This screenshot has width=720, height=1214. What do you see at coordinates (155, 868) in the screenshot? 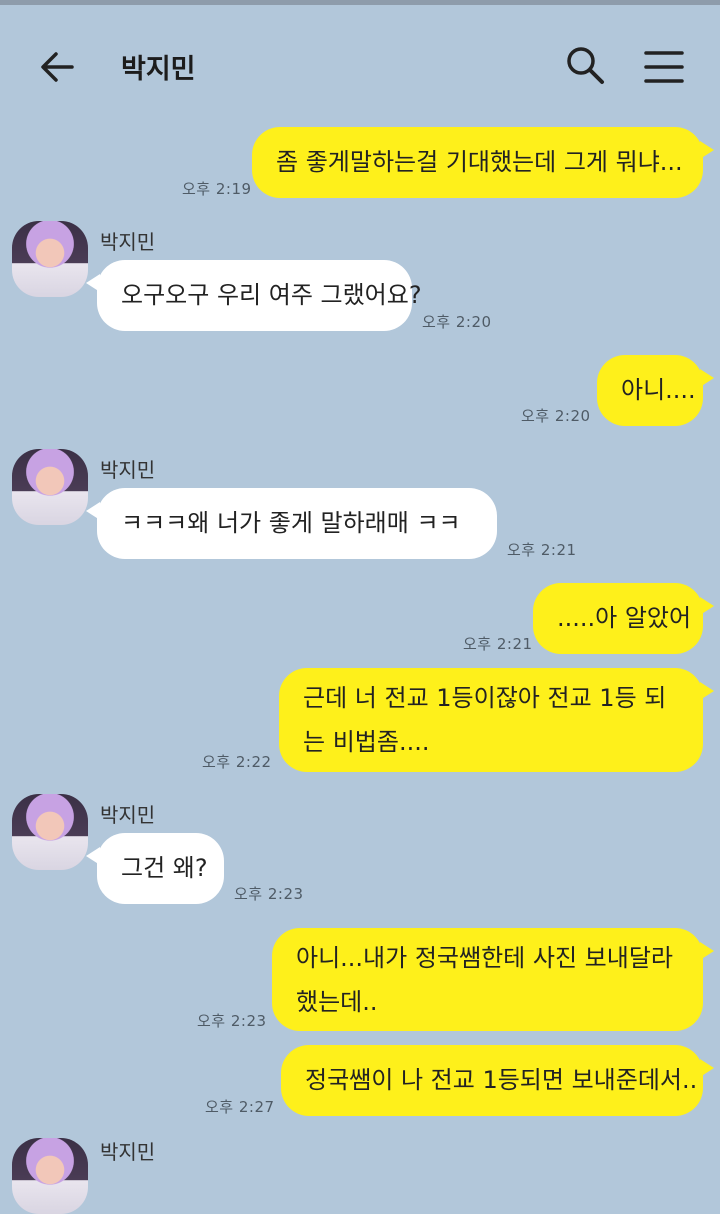
I see `message-bubble-incoming: 그건 왜?` at bounding box center [155, 868].